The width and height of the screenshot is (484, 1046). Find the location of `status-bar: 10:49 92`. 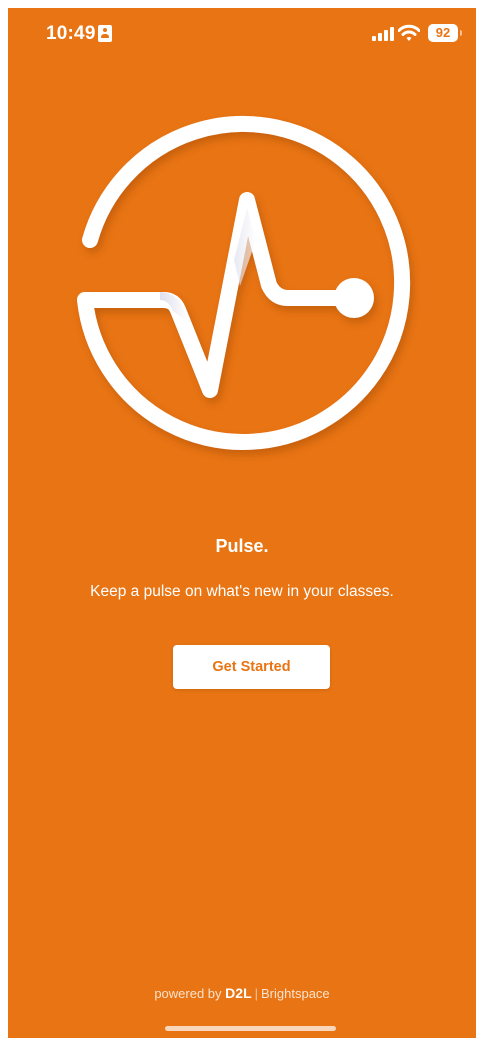

status-bar: 10:49 92 is located at coordinates (242, 34).